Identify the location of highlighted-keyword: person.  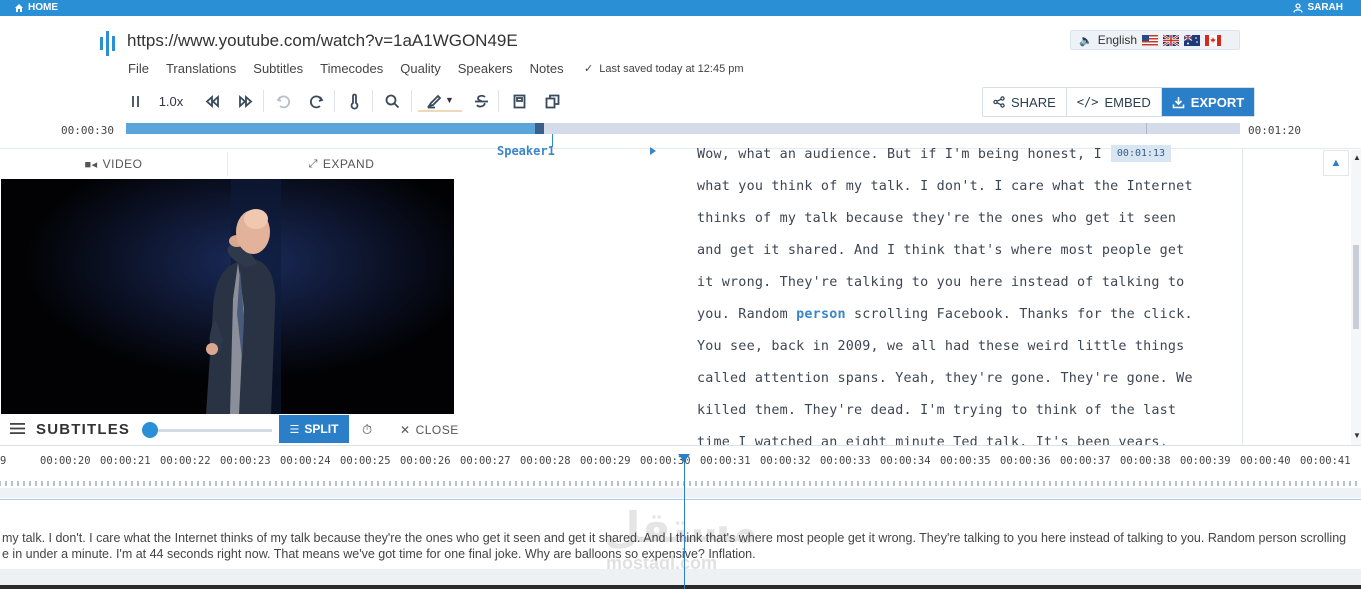
(821, 314).